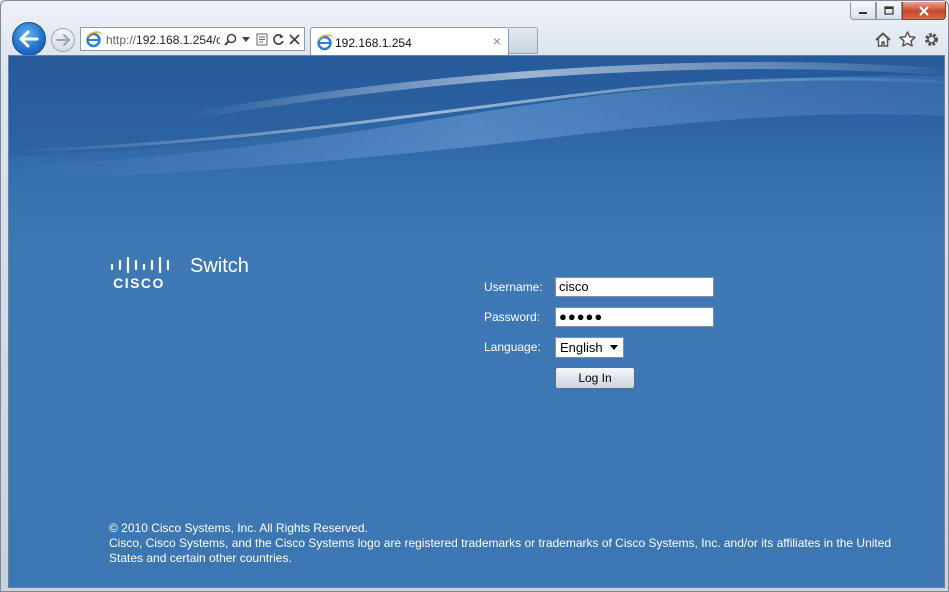 The image size is (949, 592). I want to click on cisco-bars-logo-icon, so click(140, 265).